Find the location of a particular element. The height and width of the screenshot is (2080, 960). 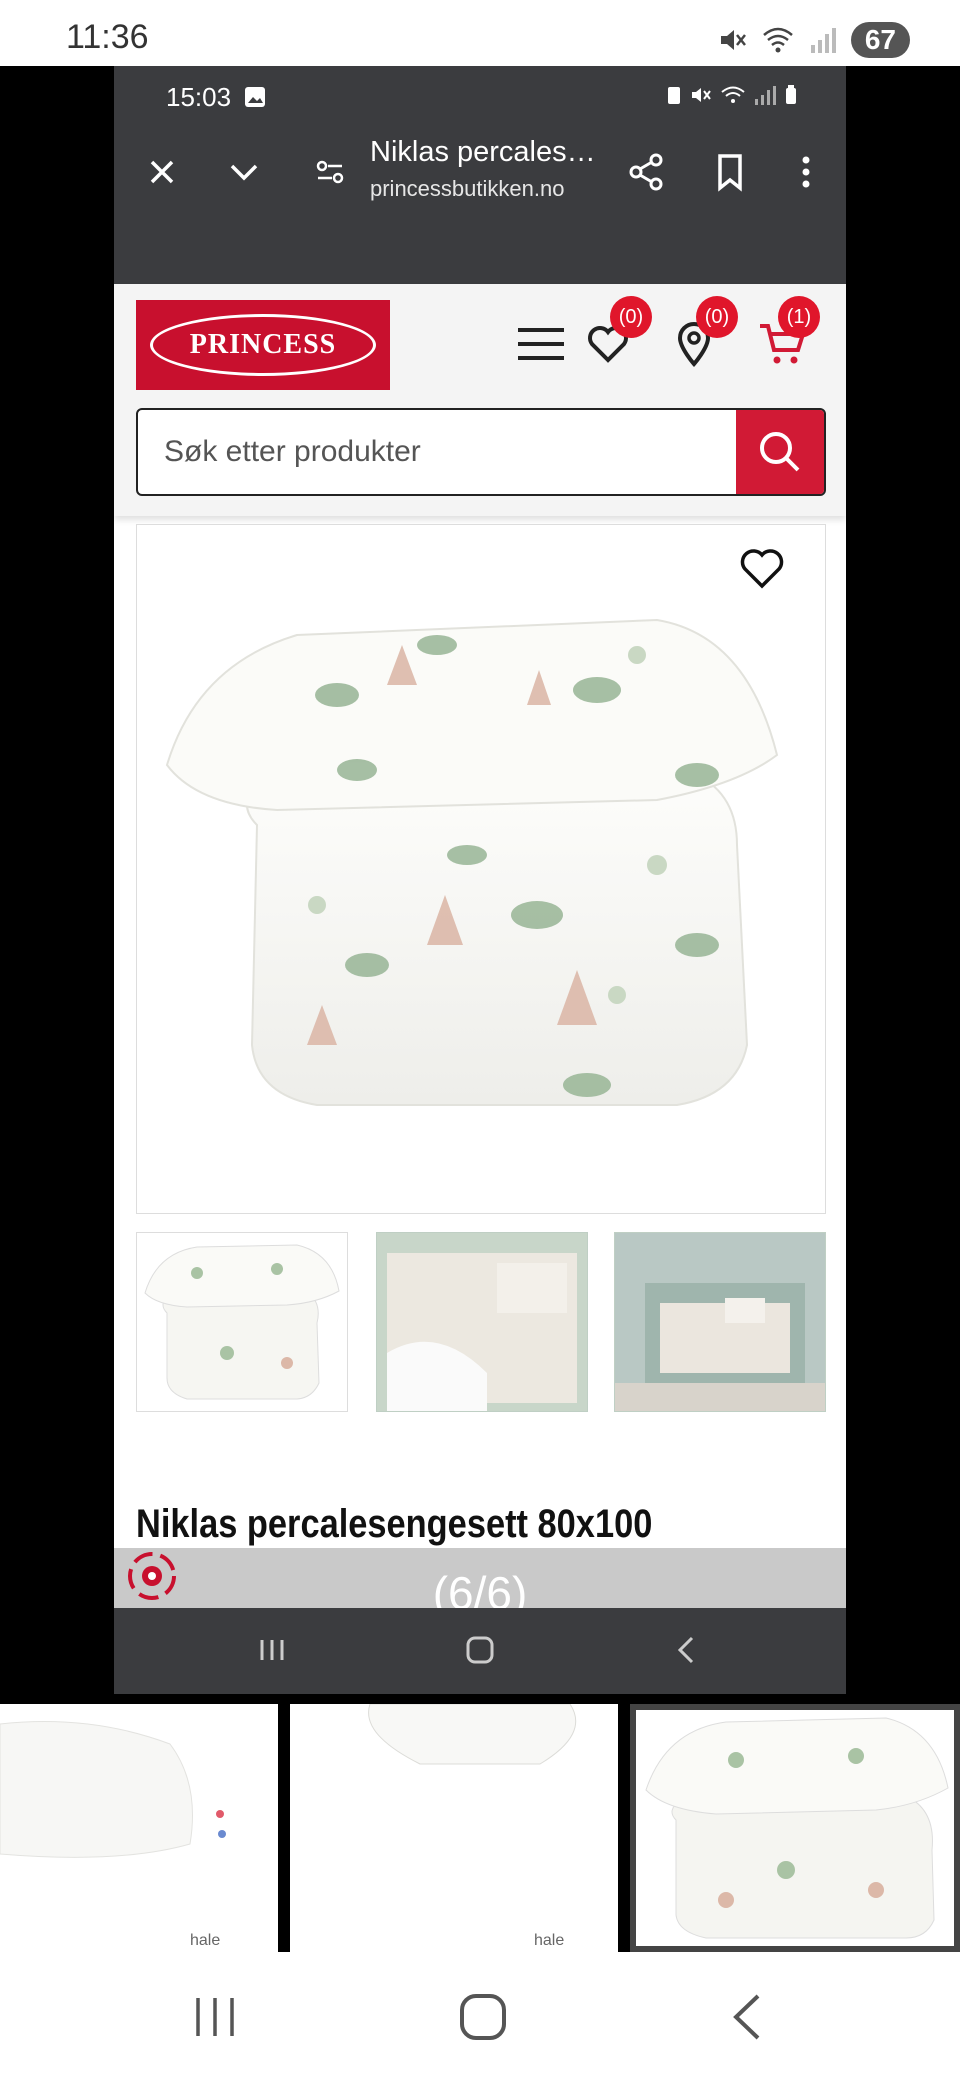

bookmark-icon is located at coordinates (730, 172).